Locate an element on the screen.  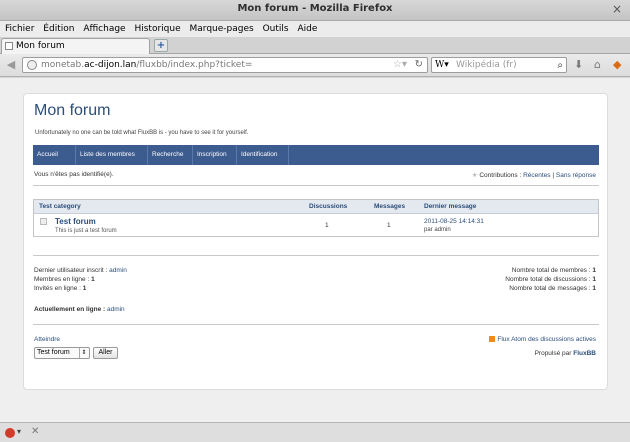
stat-online-now-label: Actuellement en ligne : is located at coordinates (70, 309).